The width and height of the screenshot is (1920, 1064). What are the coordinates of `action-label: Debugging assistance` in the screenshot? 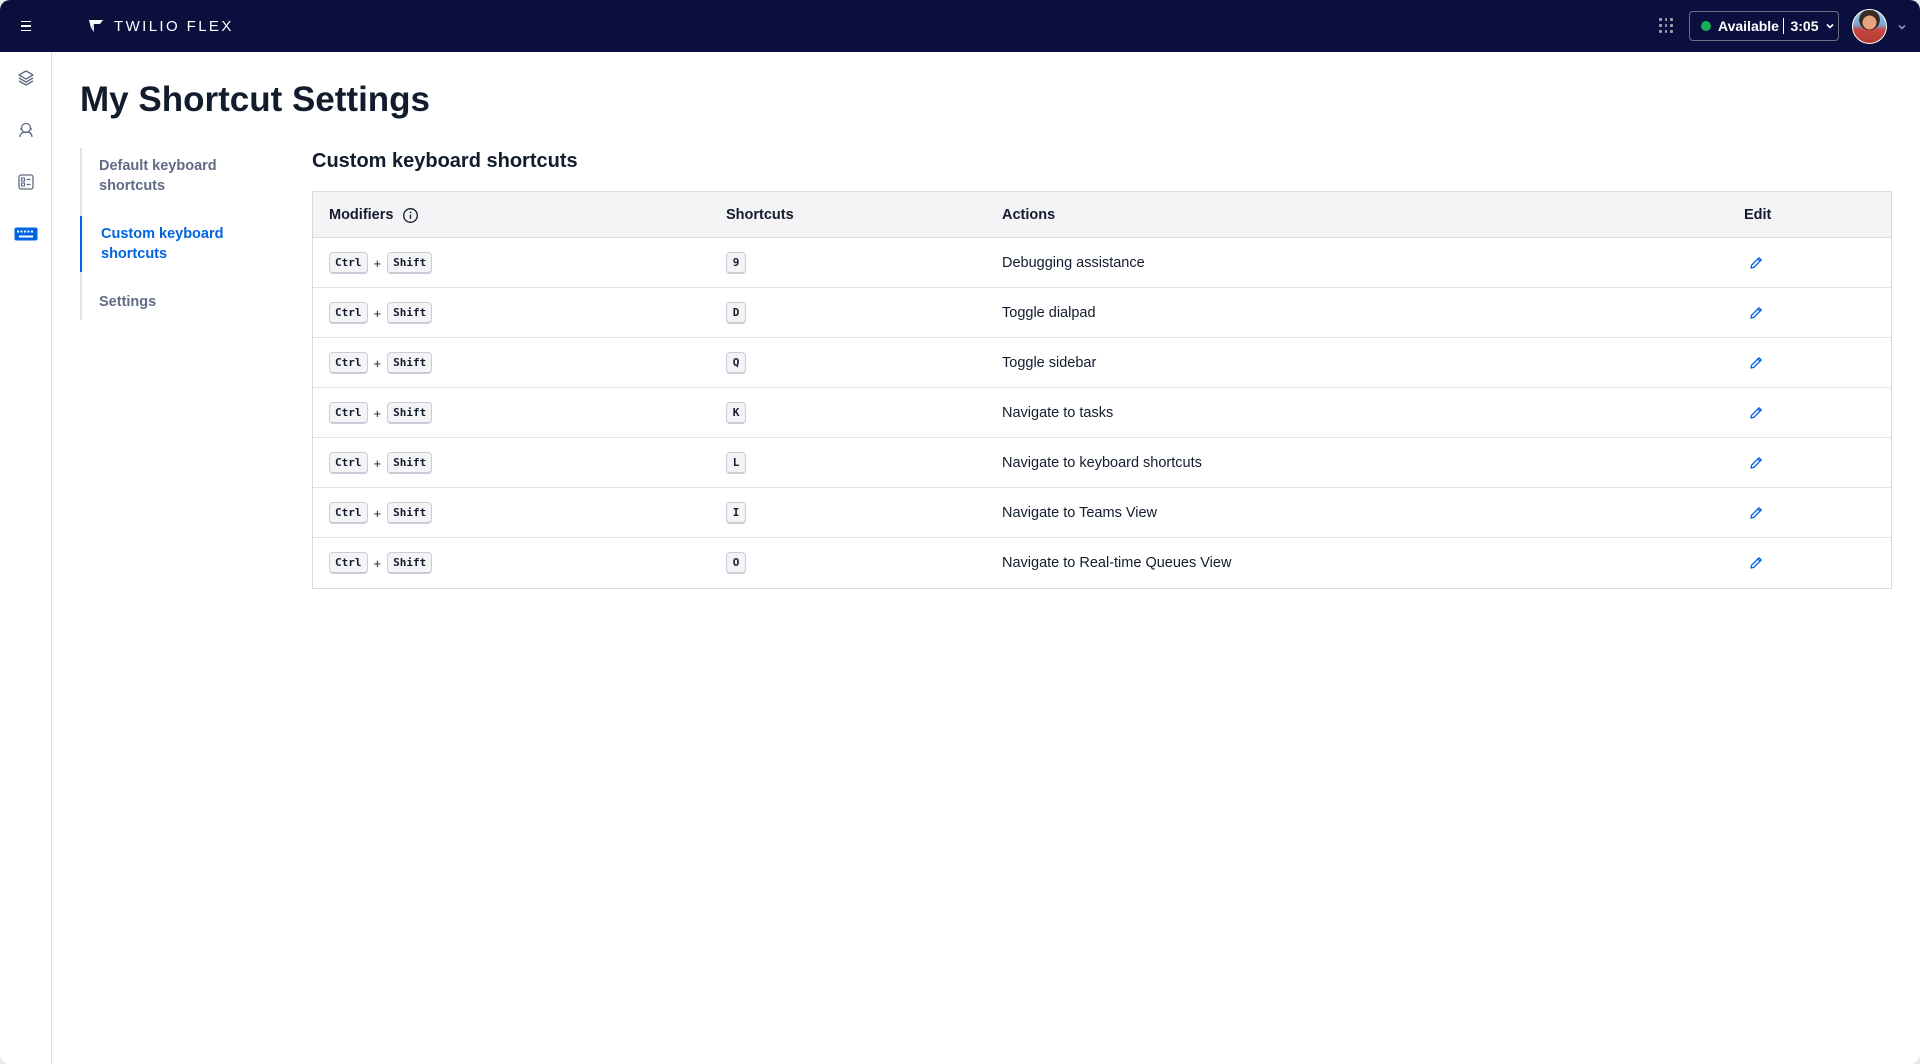 It's located at (1073, 263).